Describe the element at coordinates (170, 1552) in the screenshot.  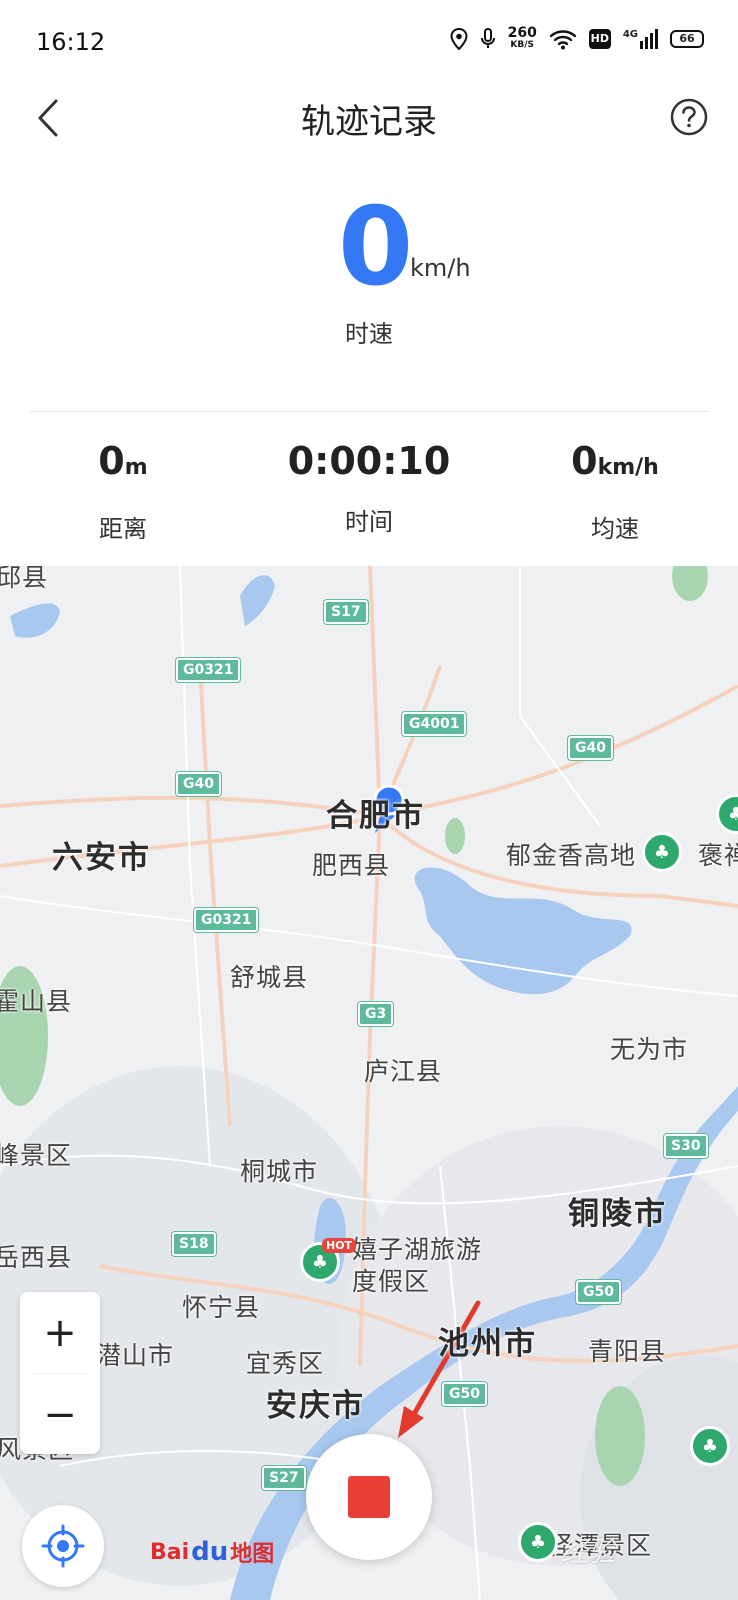
I see `logo-text: Bai` at that location.